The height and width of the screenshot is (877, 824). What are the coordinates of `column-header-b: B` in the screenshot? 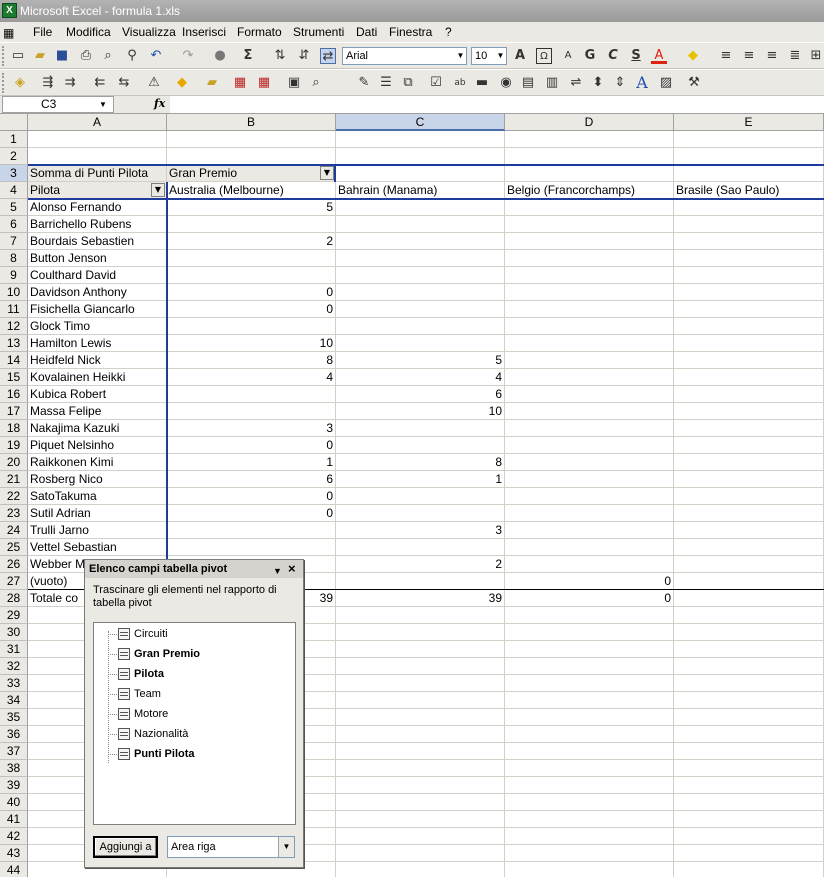 It's located at (251, 122).